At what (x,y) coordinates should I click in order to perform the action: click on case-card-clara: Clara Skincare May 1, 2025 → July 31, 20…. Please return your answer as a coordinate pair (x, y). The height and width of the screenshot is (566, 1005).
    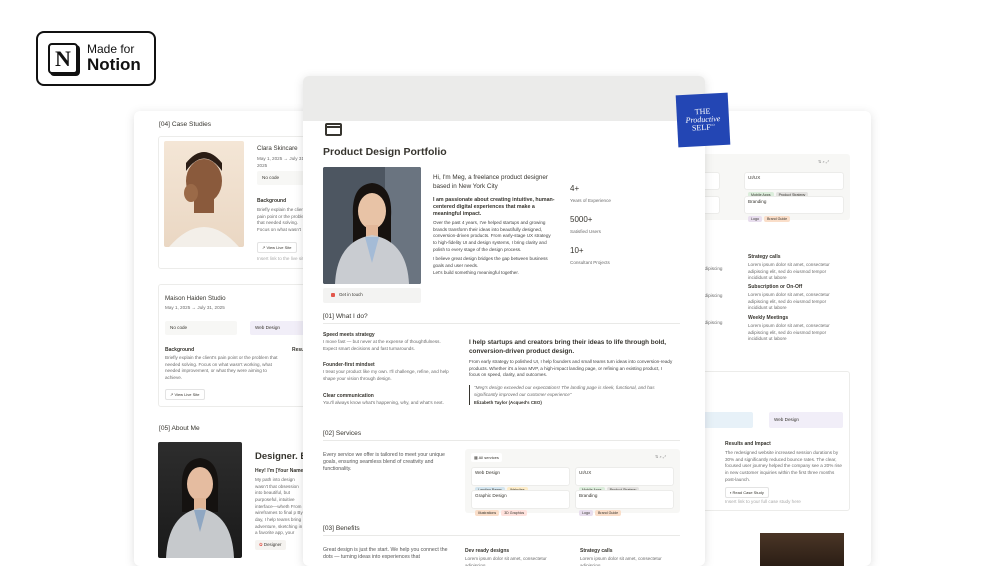
    Looking at the image, I should click on (235, 202).